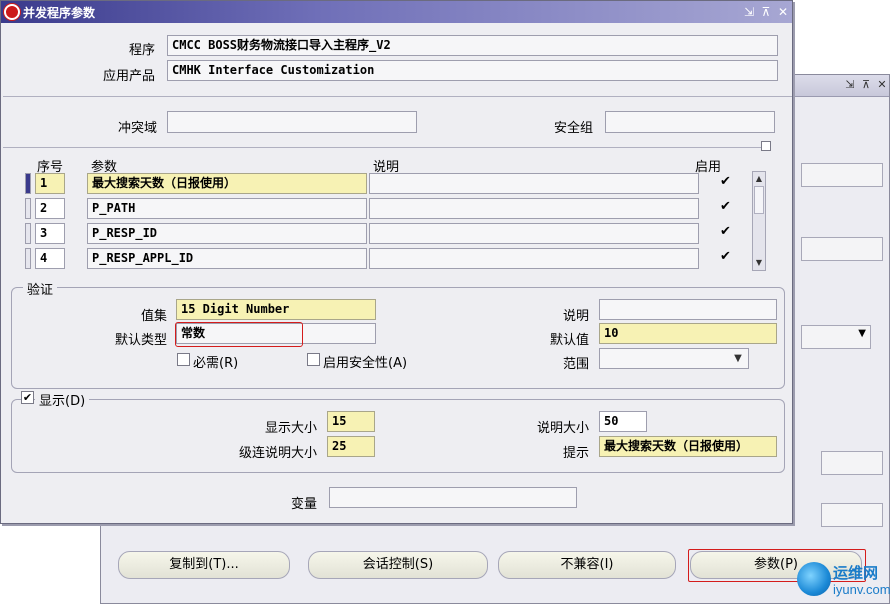 The width and height of the screenshot is (896, 606). Describe the element at coordinates (12, 12) in the screenshot. I see `oracle-app-icon` at that location.